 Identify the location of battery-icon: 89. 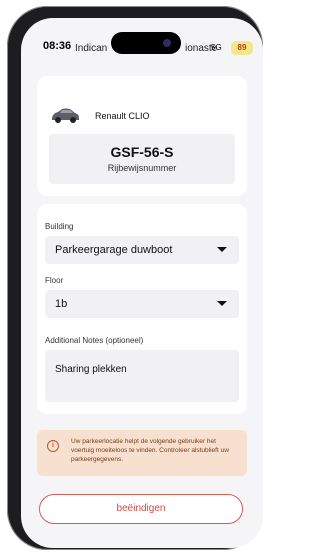
(242, 48).